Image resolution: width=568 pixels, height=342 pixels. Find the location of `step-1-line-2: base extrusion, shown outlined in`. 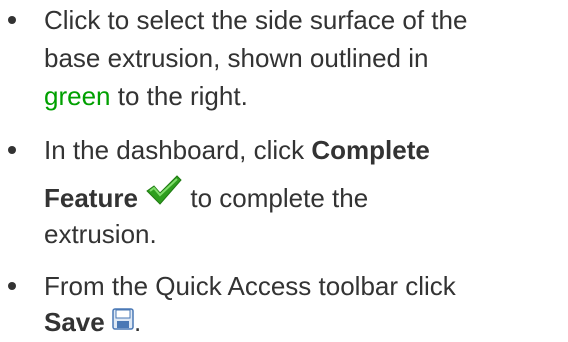

step-1-line-2: base extrusion, shown outlined in is located at coordinates (236, 58).